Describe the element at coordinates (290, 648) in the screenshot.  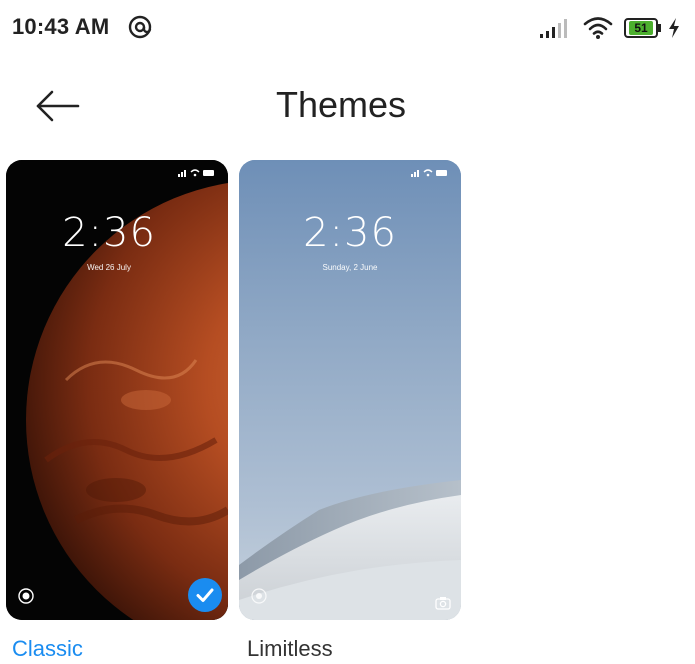
I see `theme-name-limitless: Limitless` at that location.